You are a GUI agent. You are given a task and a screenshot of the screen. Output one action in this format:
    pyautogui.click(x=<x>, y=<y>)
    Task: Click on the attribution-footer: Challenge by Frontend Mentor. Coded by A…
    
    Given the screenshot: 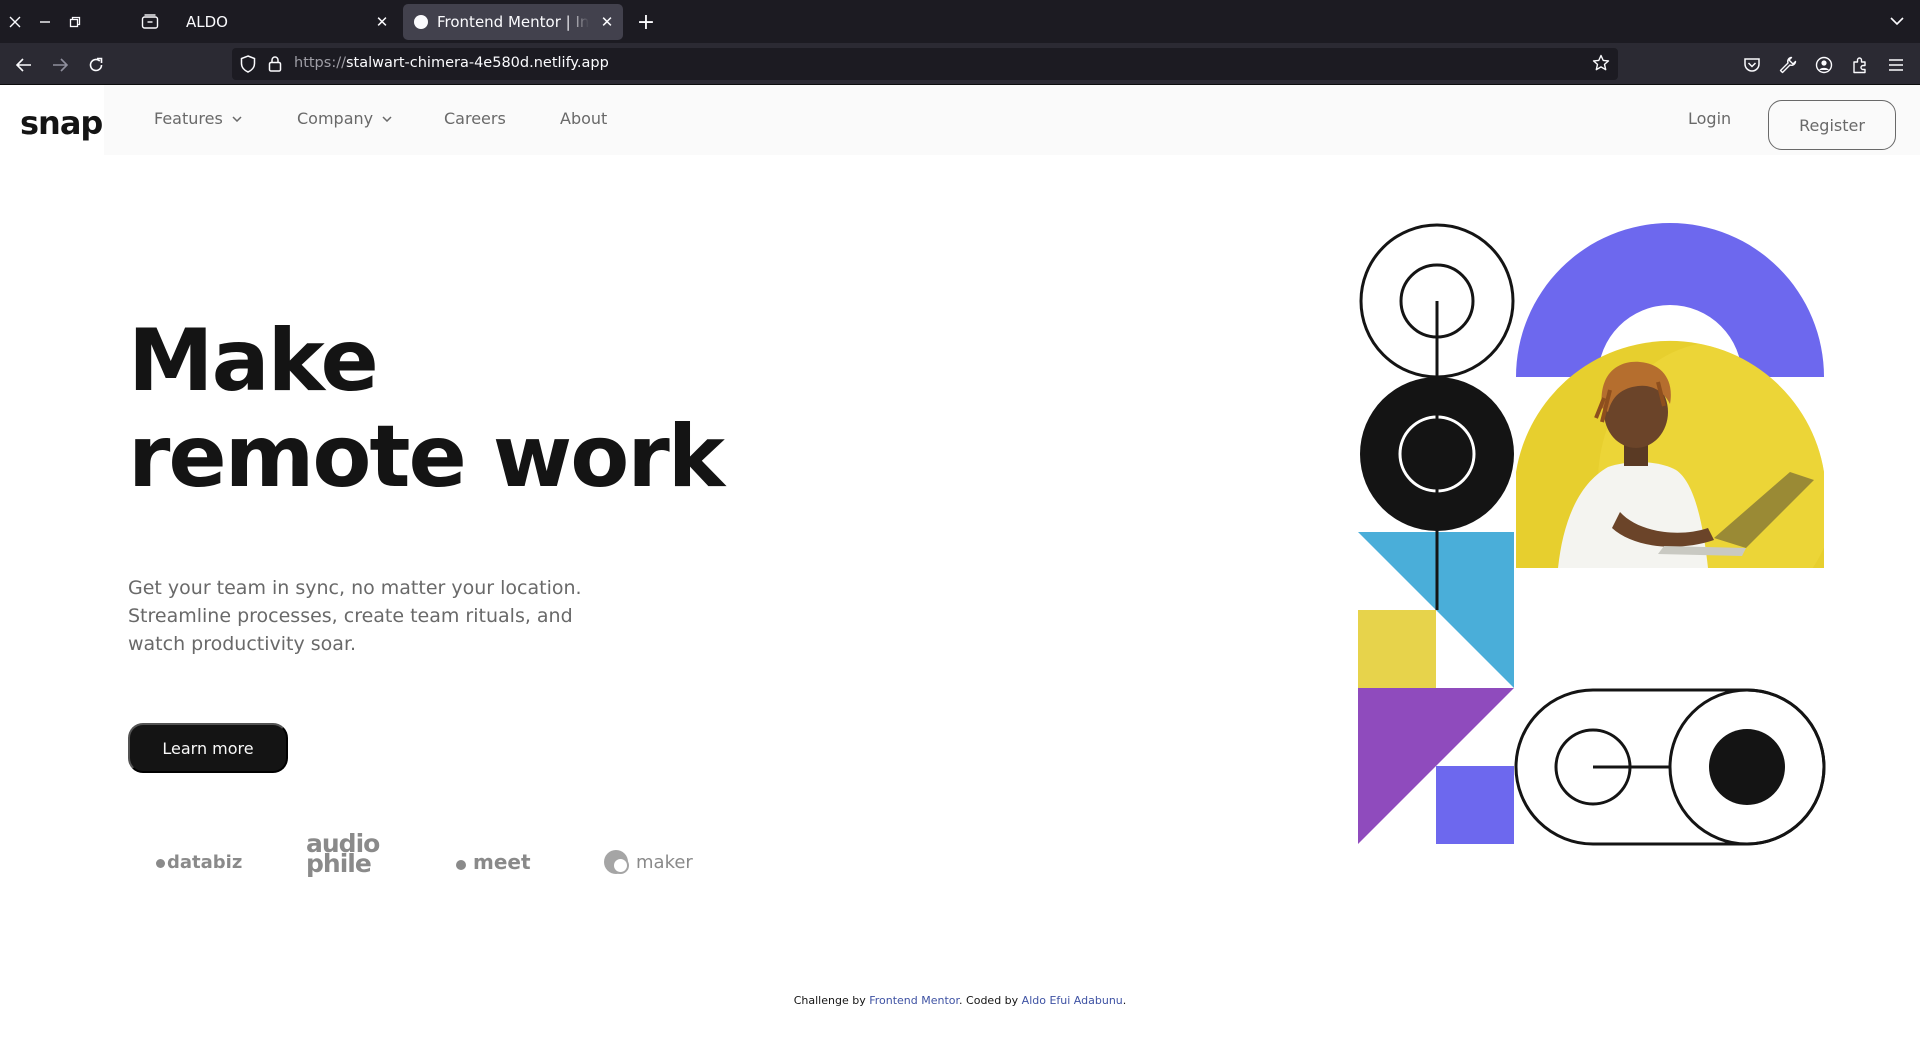 What is the action you would take?
    pyautogui.click(x=960, y=1000)
    